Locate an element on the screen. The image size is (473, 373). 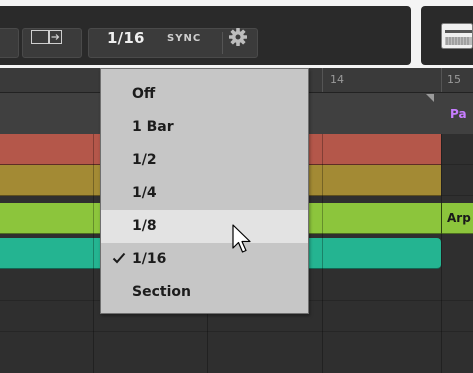
follow-icon is located at coordinates (46, 37).